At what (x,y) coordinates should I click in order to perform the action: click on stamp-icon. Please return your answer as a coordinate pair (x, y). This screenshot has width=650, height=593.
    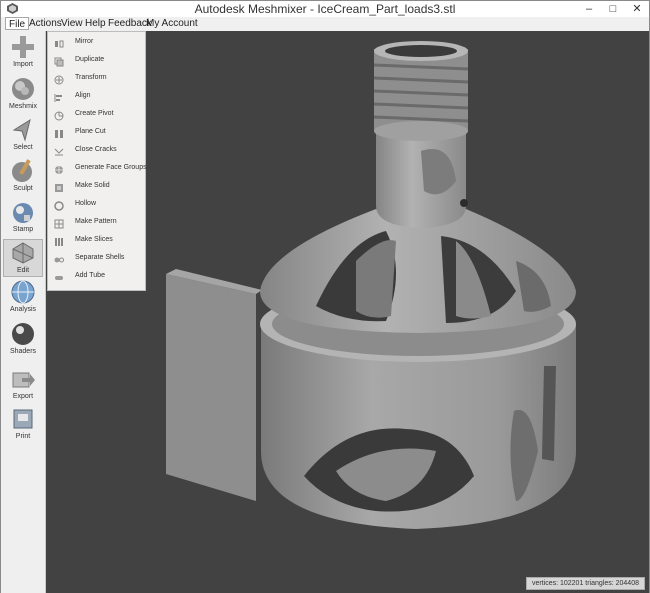
    Looking at the image, I should click on (23, 213).